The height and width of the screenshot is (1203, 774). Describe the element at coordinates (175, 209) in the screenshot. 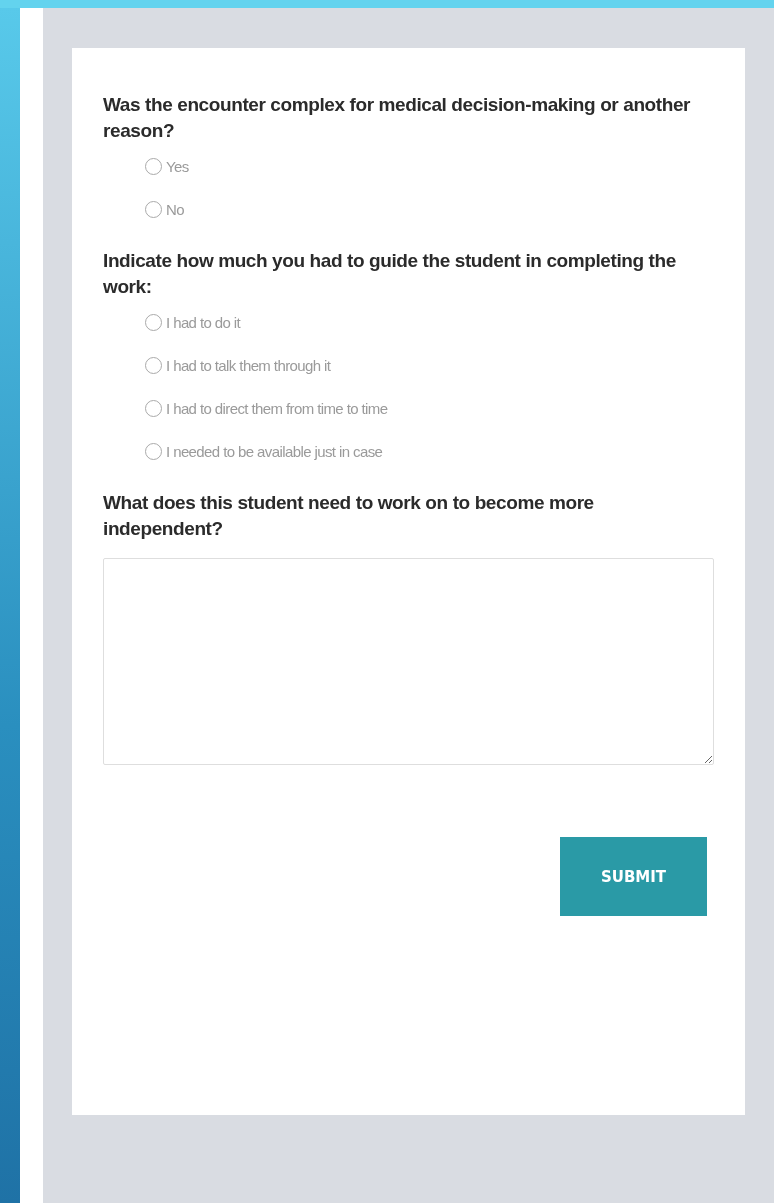

I see `option-label: No` at that location.